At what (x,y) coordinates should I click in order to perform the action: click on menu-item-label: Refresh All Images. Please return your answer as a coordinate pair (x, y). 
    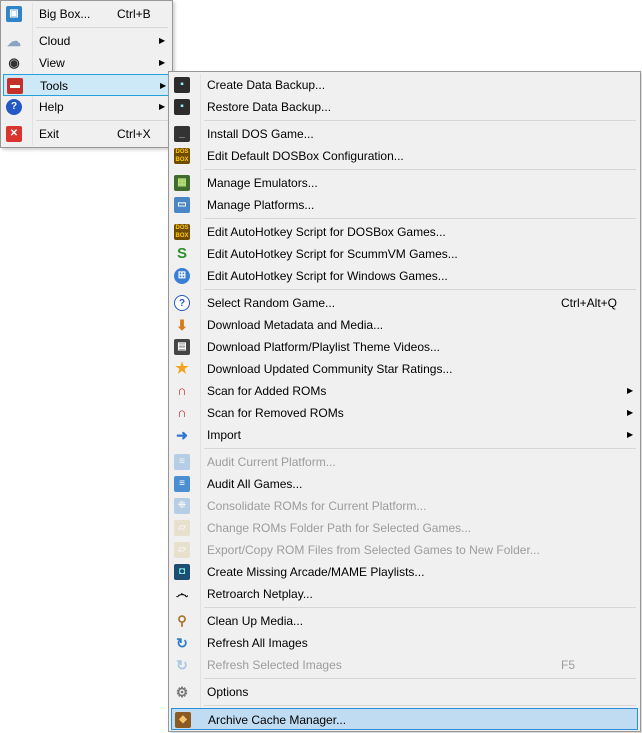
    Looking at the image, I should click on (257, 643).